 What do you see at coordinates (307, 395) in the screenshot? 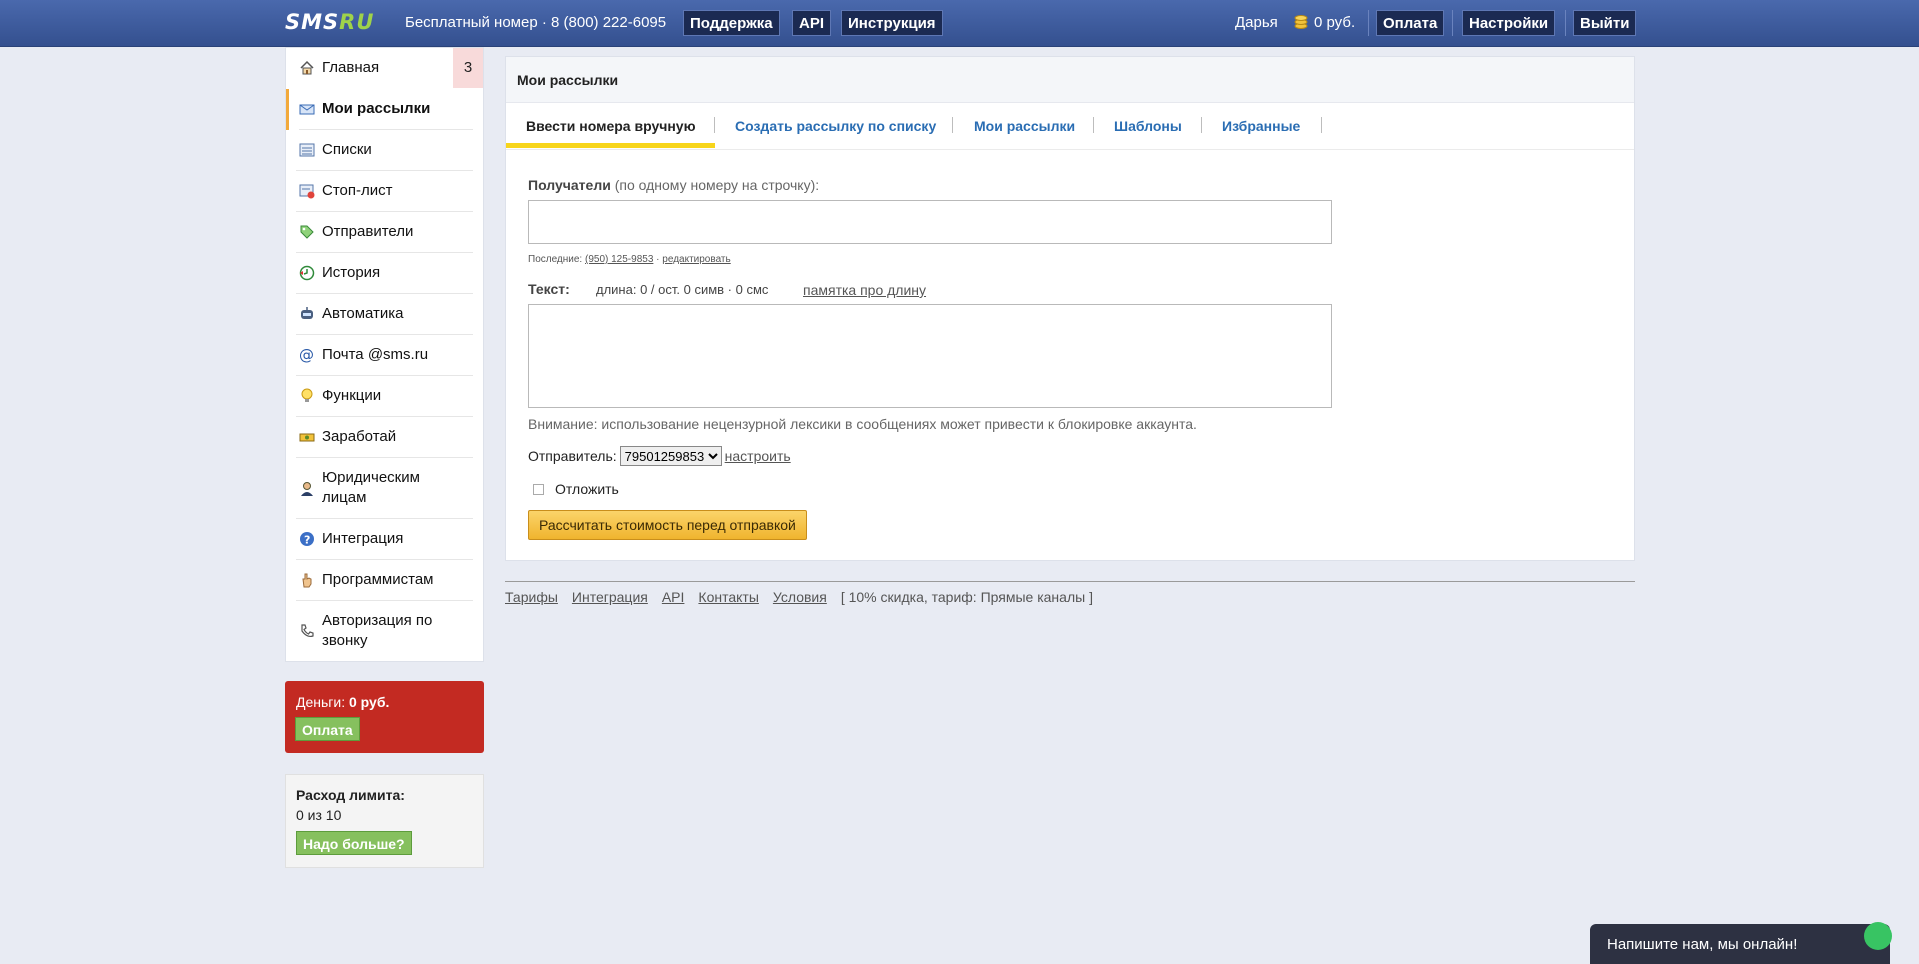
I see `bulb-icon` at bounding box center [307, 395].